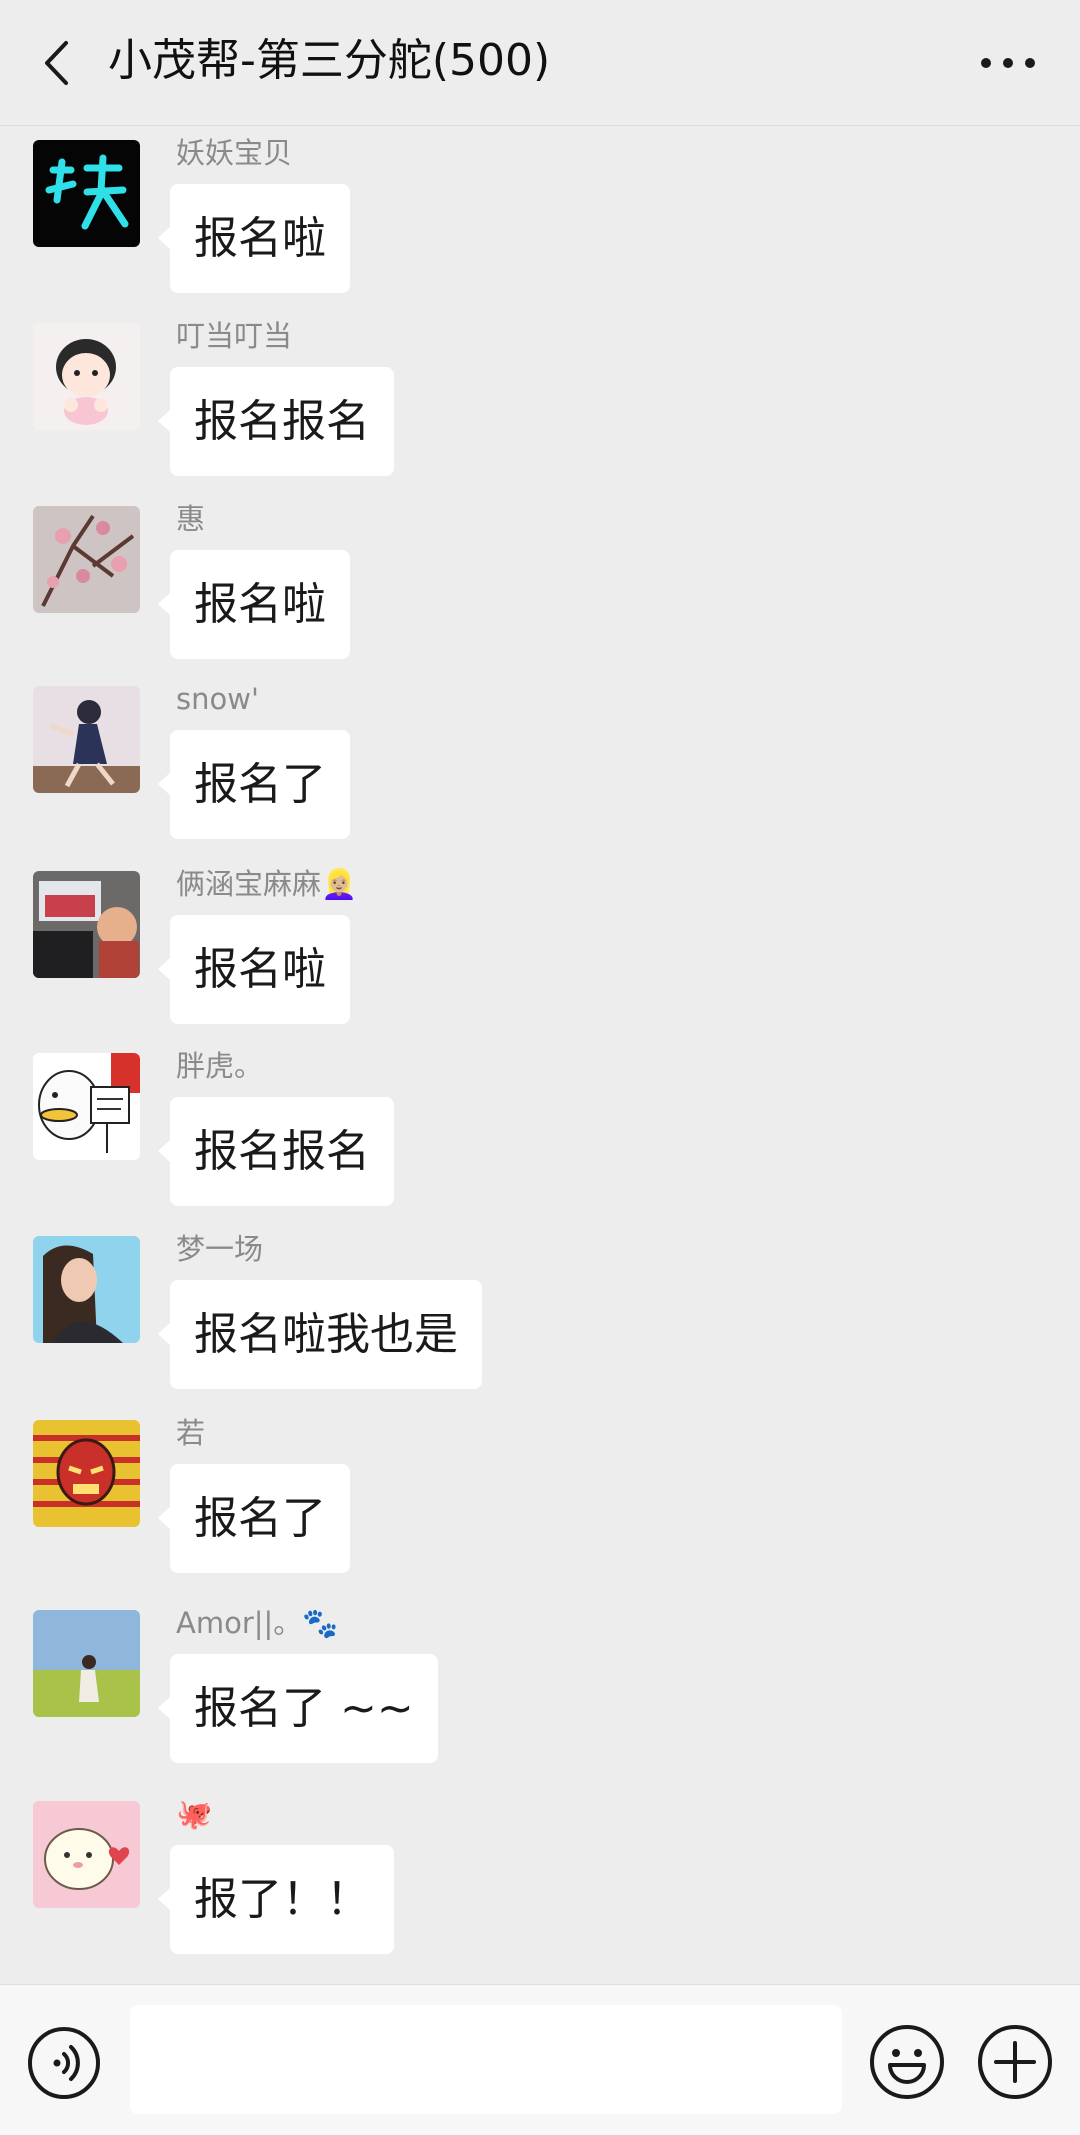  What do you see at coordinates (267, 884) in the screenshot?
I see `sender-name: 俩涵宝麻麻👱🏼‍♀️` at bounding box center [267, 884].